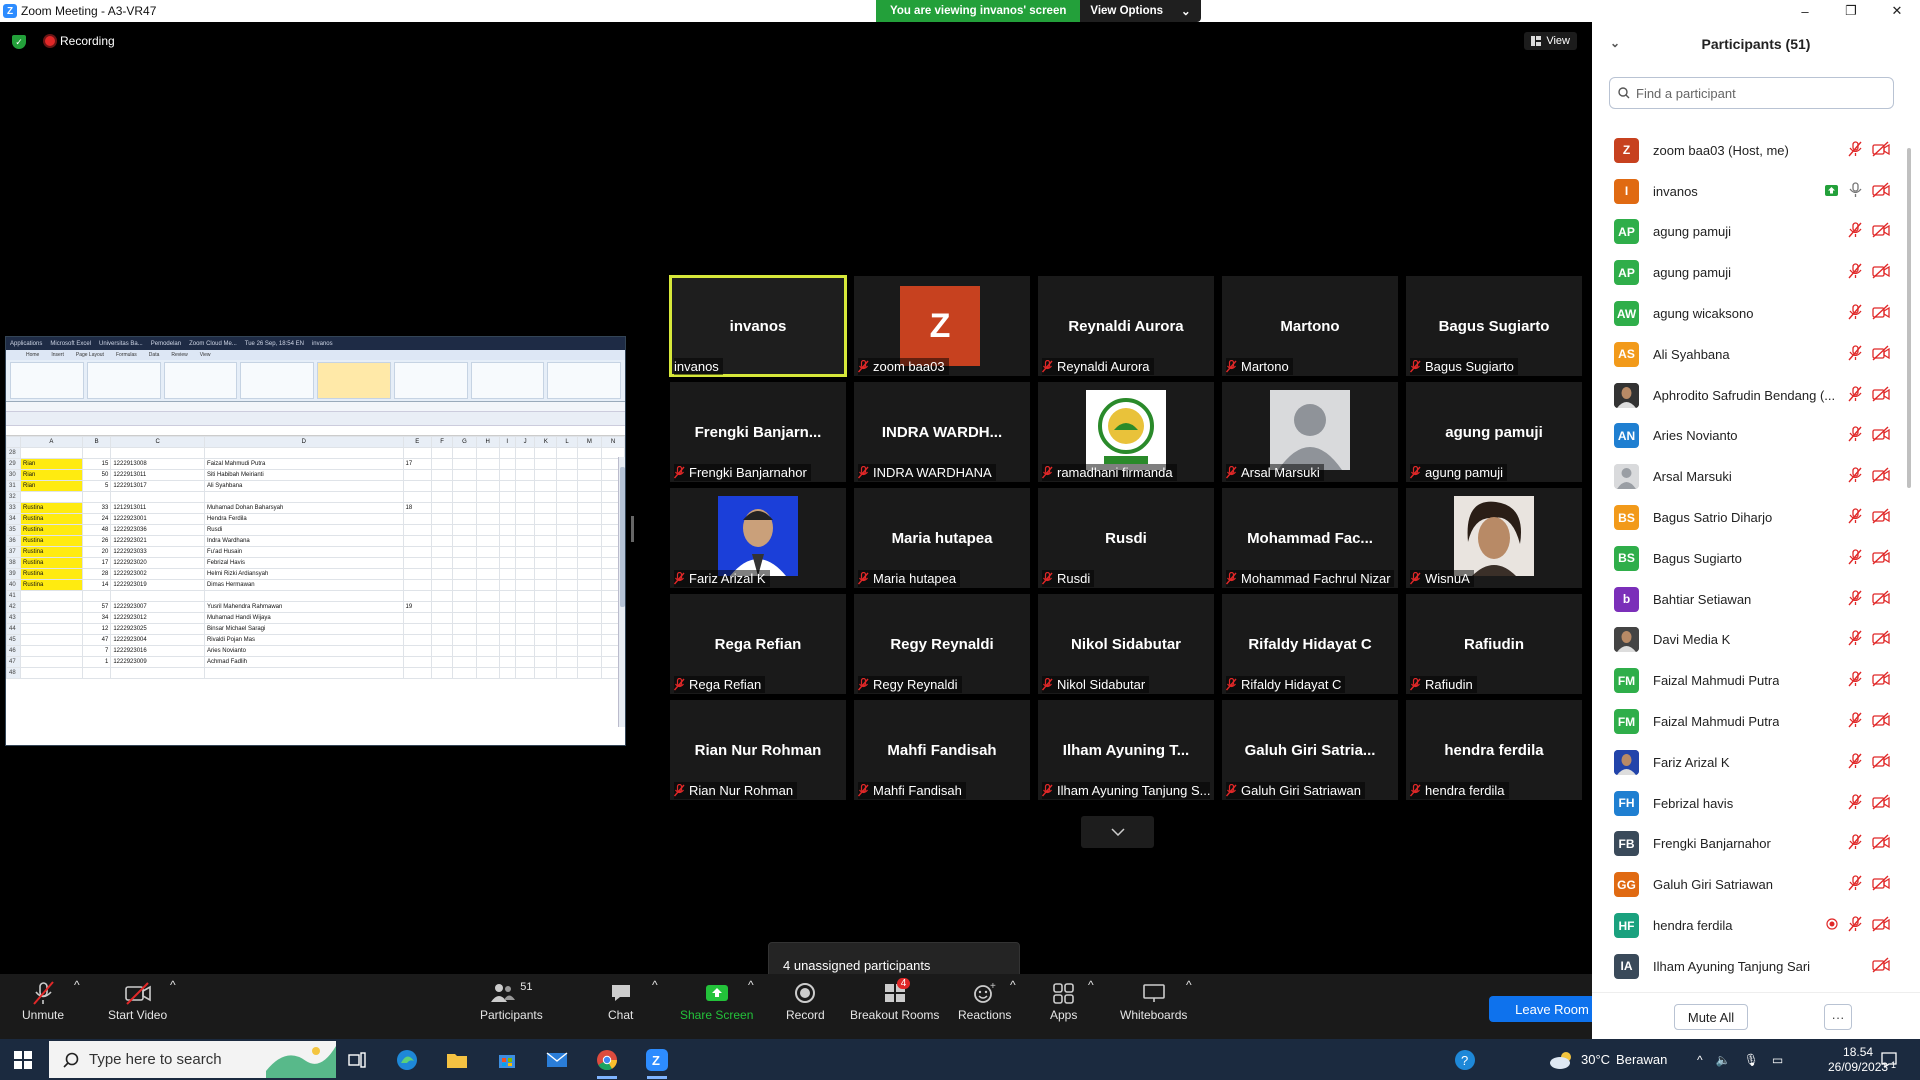 The height and width of the screenshot is (1080, 1920). I want to click on close-button: ✕, so click(1897, 11).